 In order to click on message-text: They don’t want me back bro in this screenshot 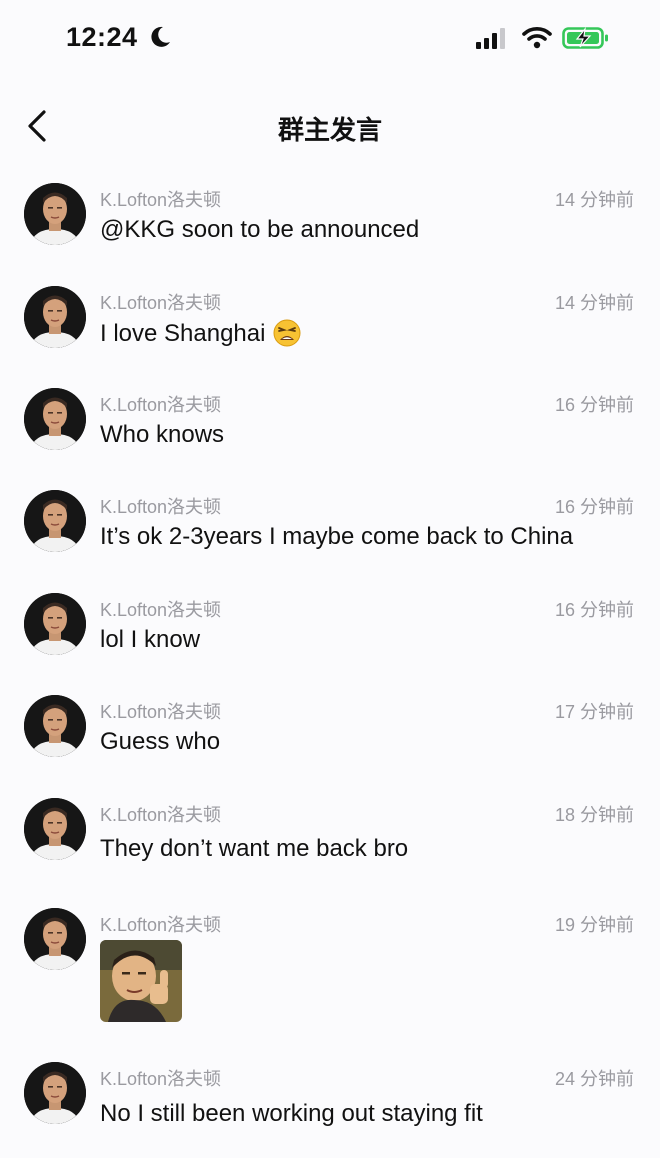, I will do `click(254, 848)`.